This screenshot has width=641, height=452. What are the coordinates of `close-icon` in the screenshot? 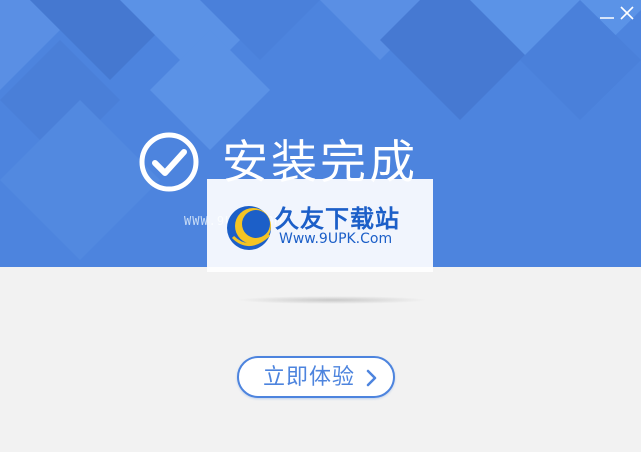 It's located at (627, 13).